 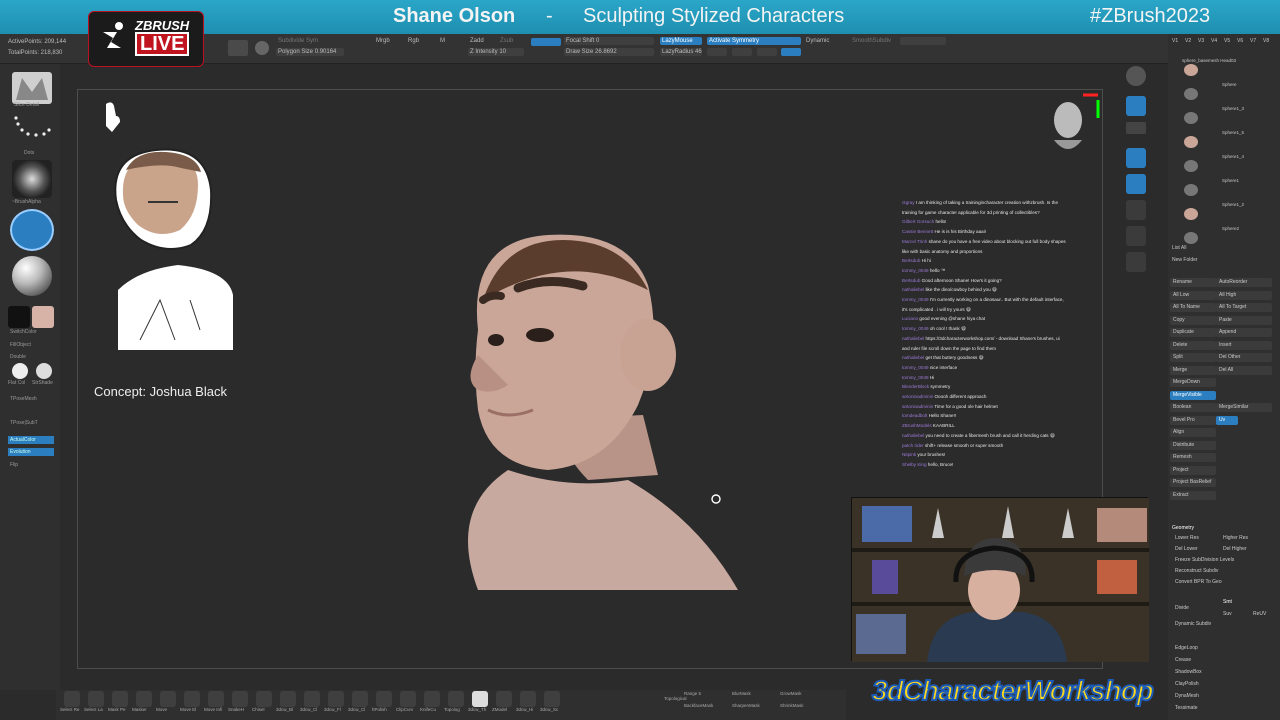 What do you see at coordinates (1244, 357) in the screenshot?
I see `subtool-action-button: Del Other` at bounding box center [1244, 357].